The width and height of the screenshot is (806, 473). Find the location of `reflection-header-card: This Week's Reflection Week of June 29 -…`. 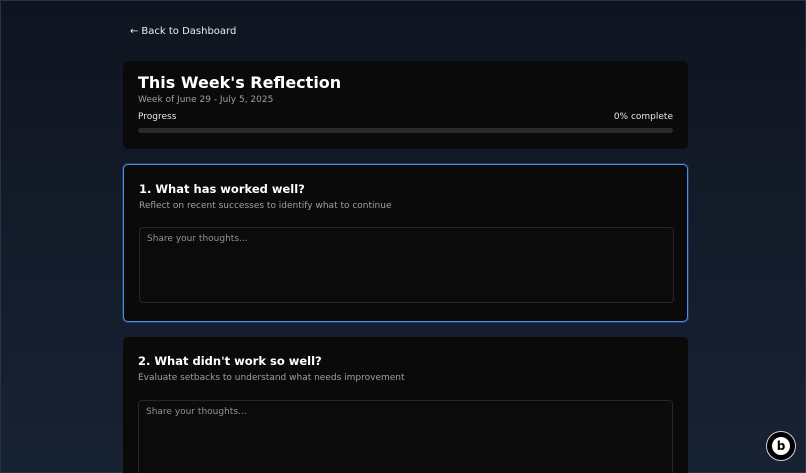

reflection-header-card: This Week's Reflection Week of June 29 -… is located at coordinates (405, 105).